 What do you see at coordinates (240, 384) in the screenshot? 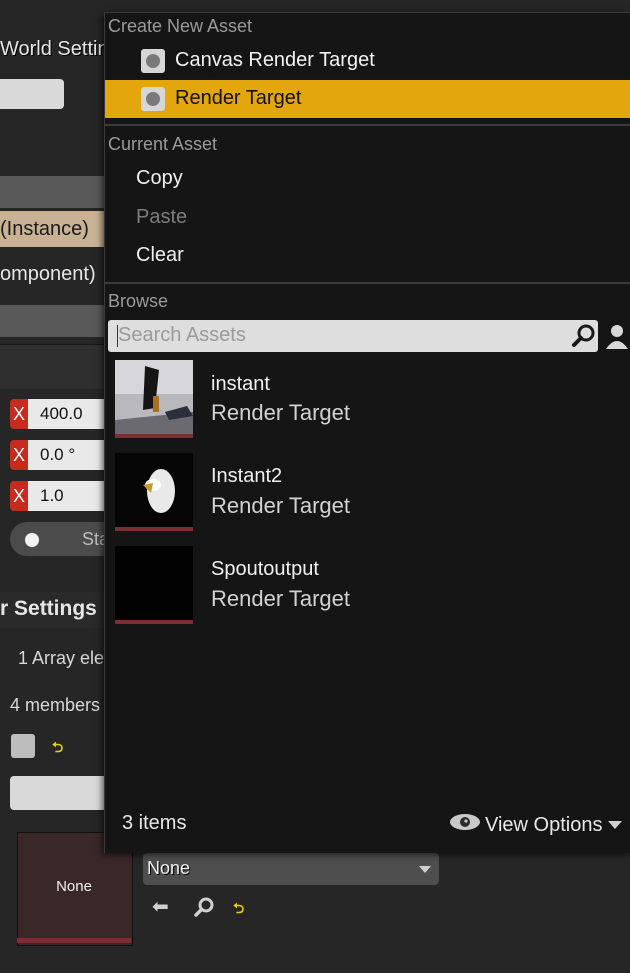
I see `asset-name: instant` at bounding box center [240, 384].